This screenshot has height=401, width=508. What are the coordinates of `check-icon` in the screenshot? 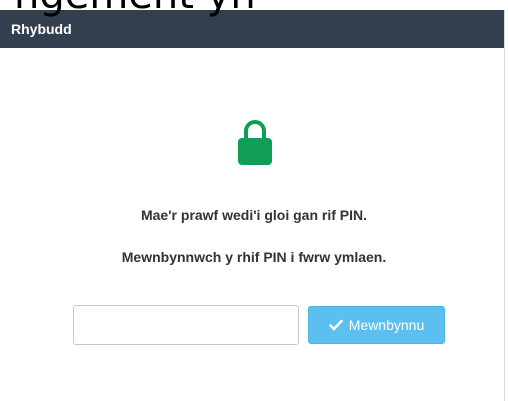 It's located at (335, 325).